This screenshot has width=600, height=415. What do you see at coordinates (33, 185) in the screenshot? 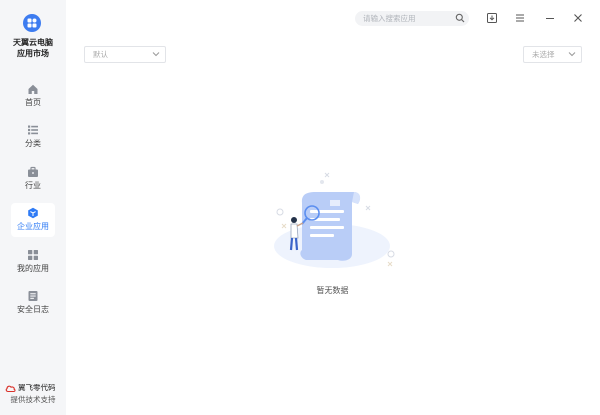
I see `sidebar-item-label: 行业` at bounding box center [33, 185].